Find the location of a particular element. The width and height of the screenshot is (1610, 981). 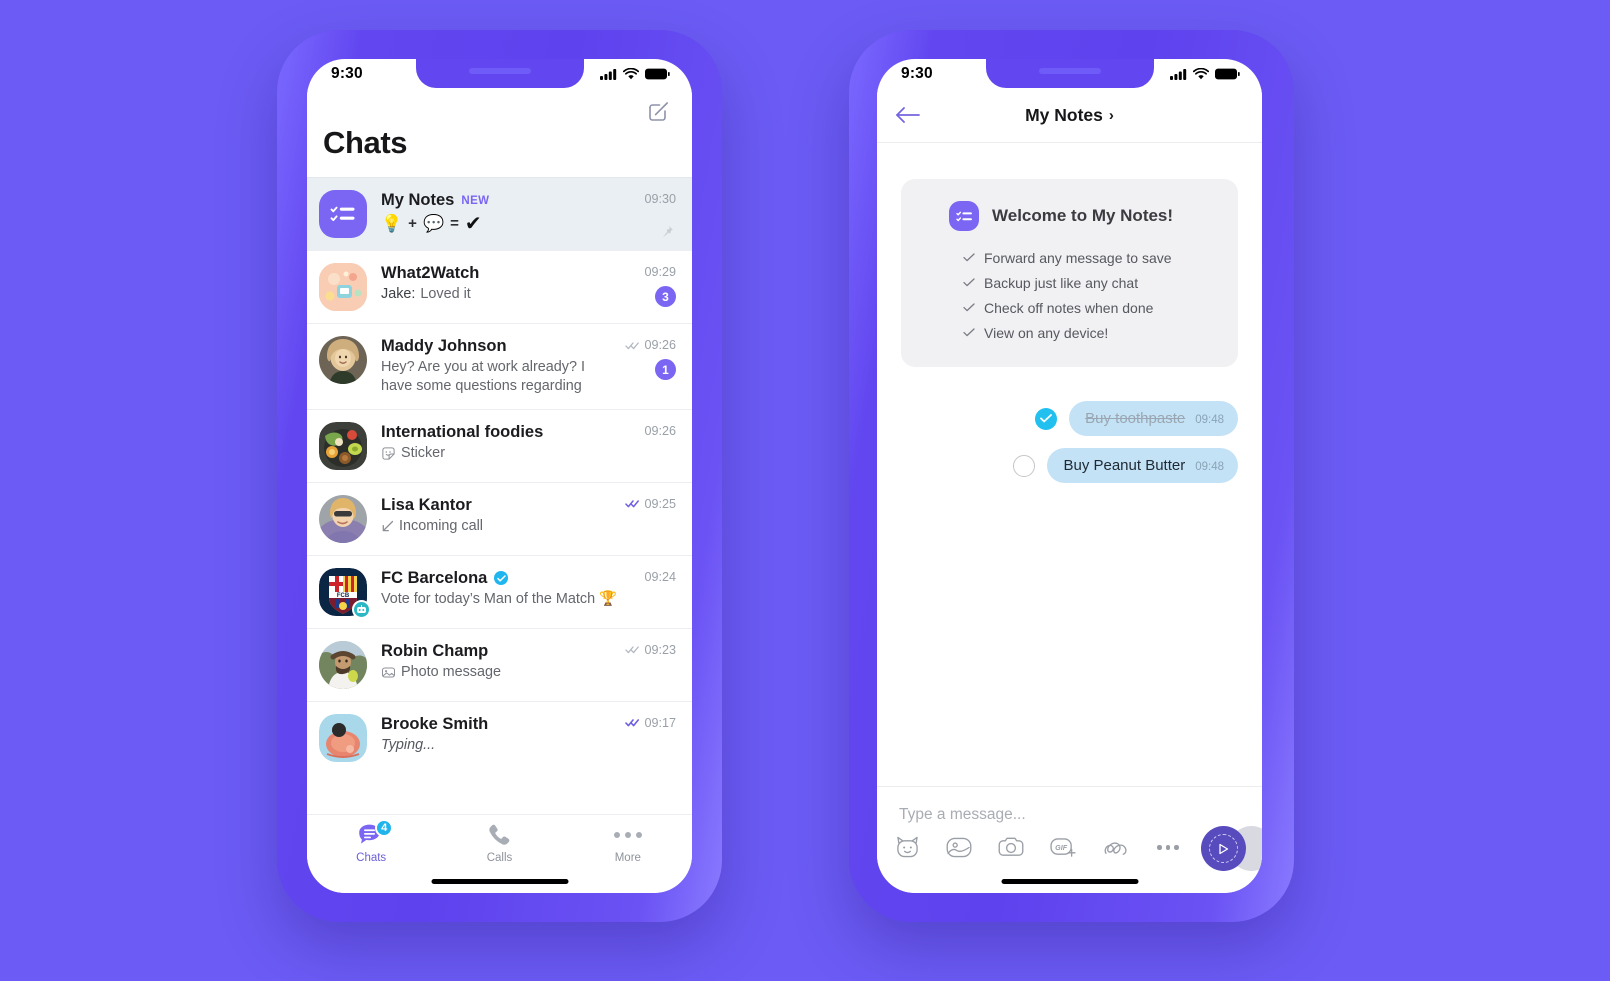

chat-name-line: Brooke Smith is located at coordinates (500, 724).